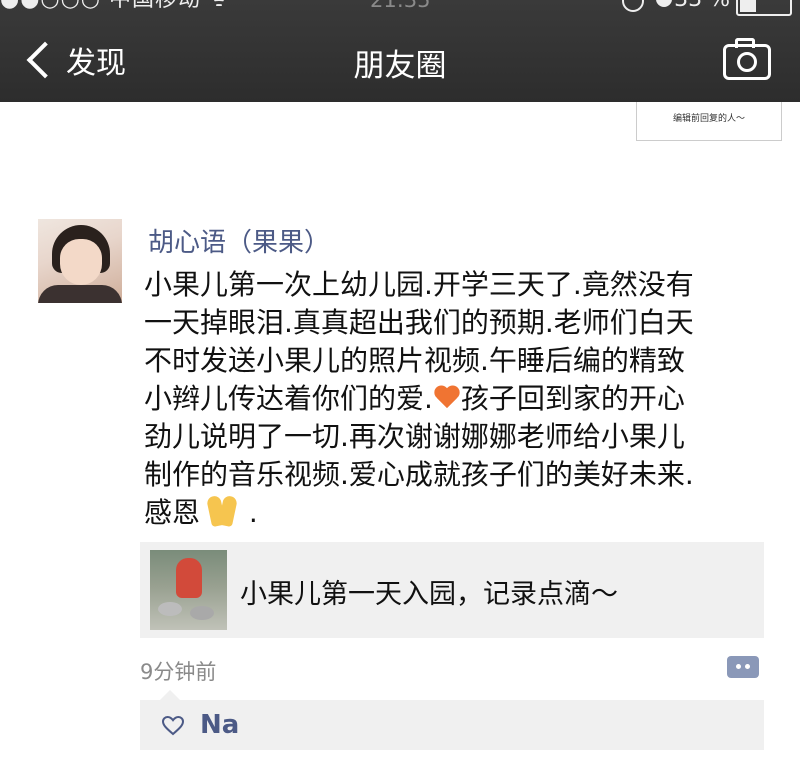 This screenshot has height=779, width=800. I want to click on navigation-bar: ●●○○○ 中国移动 ᯤ 21:35 33 % 发现 朋友圈, so click(400, 51).